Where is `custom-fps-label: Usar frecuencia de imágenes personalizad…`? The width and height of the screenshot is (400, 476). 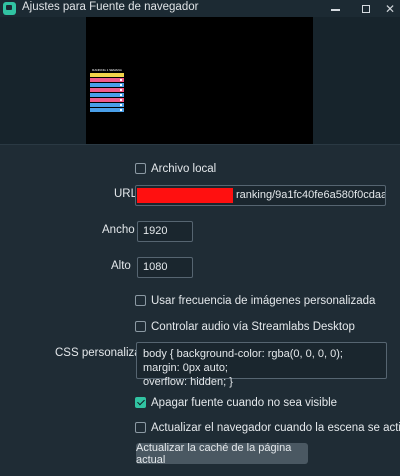
custom-fps-label: Usar frecuencia de imágenes personalizad… is located at coordinates (263, 301).